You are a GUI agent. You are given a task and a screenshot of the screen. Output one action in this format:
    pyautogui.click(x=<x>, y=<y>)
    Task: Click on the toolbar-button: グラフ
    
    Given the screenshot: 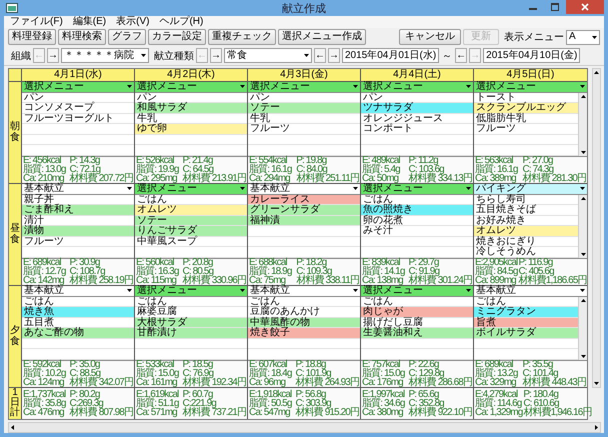 What is the action you would take?
    pyautogui.click(x=127, y=37)
    